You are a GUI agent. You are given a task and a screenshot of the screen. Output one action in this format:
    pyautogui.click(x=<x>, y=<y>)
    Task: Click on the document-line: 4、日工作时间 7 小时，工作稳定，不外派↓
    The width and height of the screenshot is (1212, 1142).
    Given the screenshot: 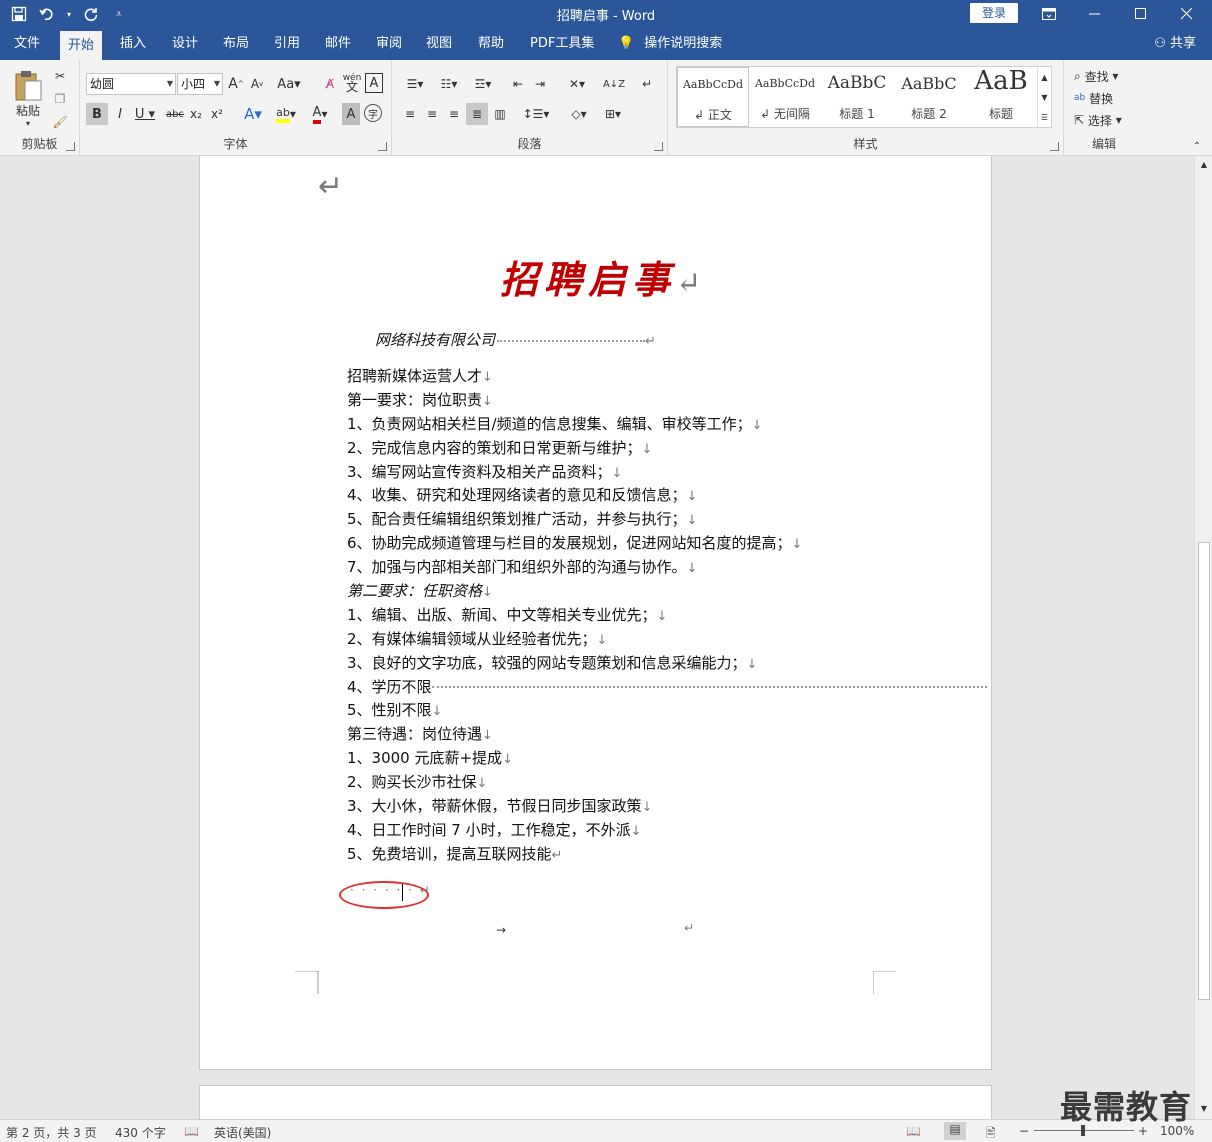 What is the action you would take?
    pyautogui.click(x=667, y=831)
    